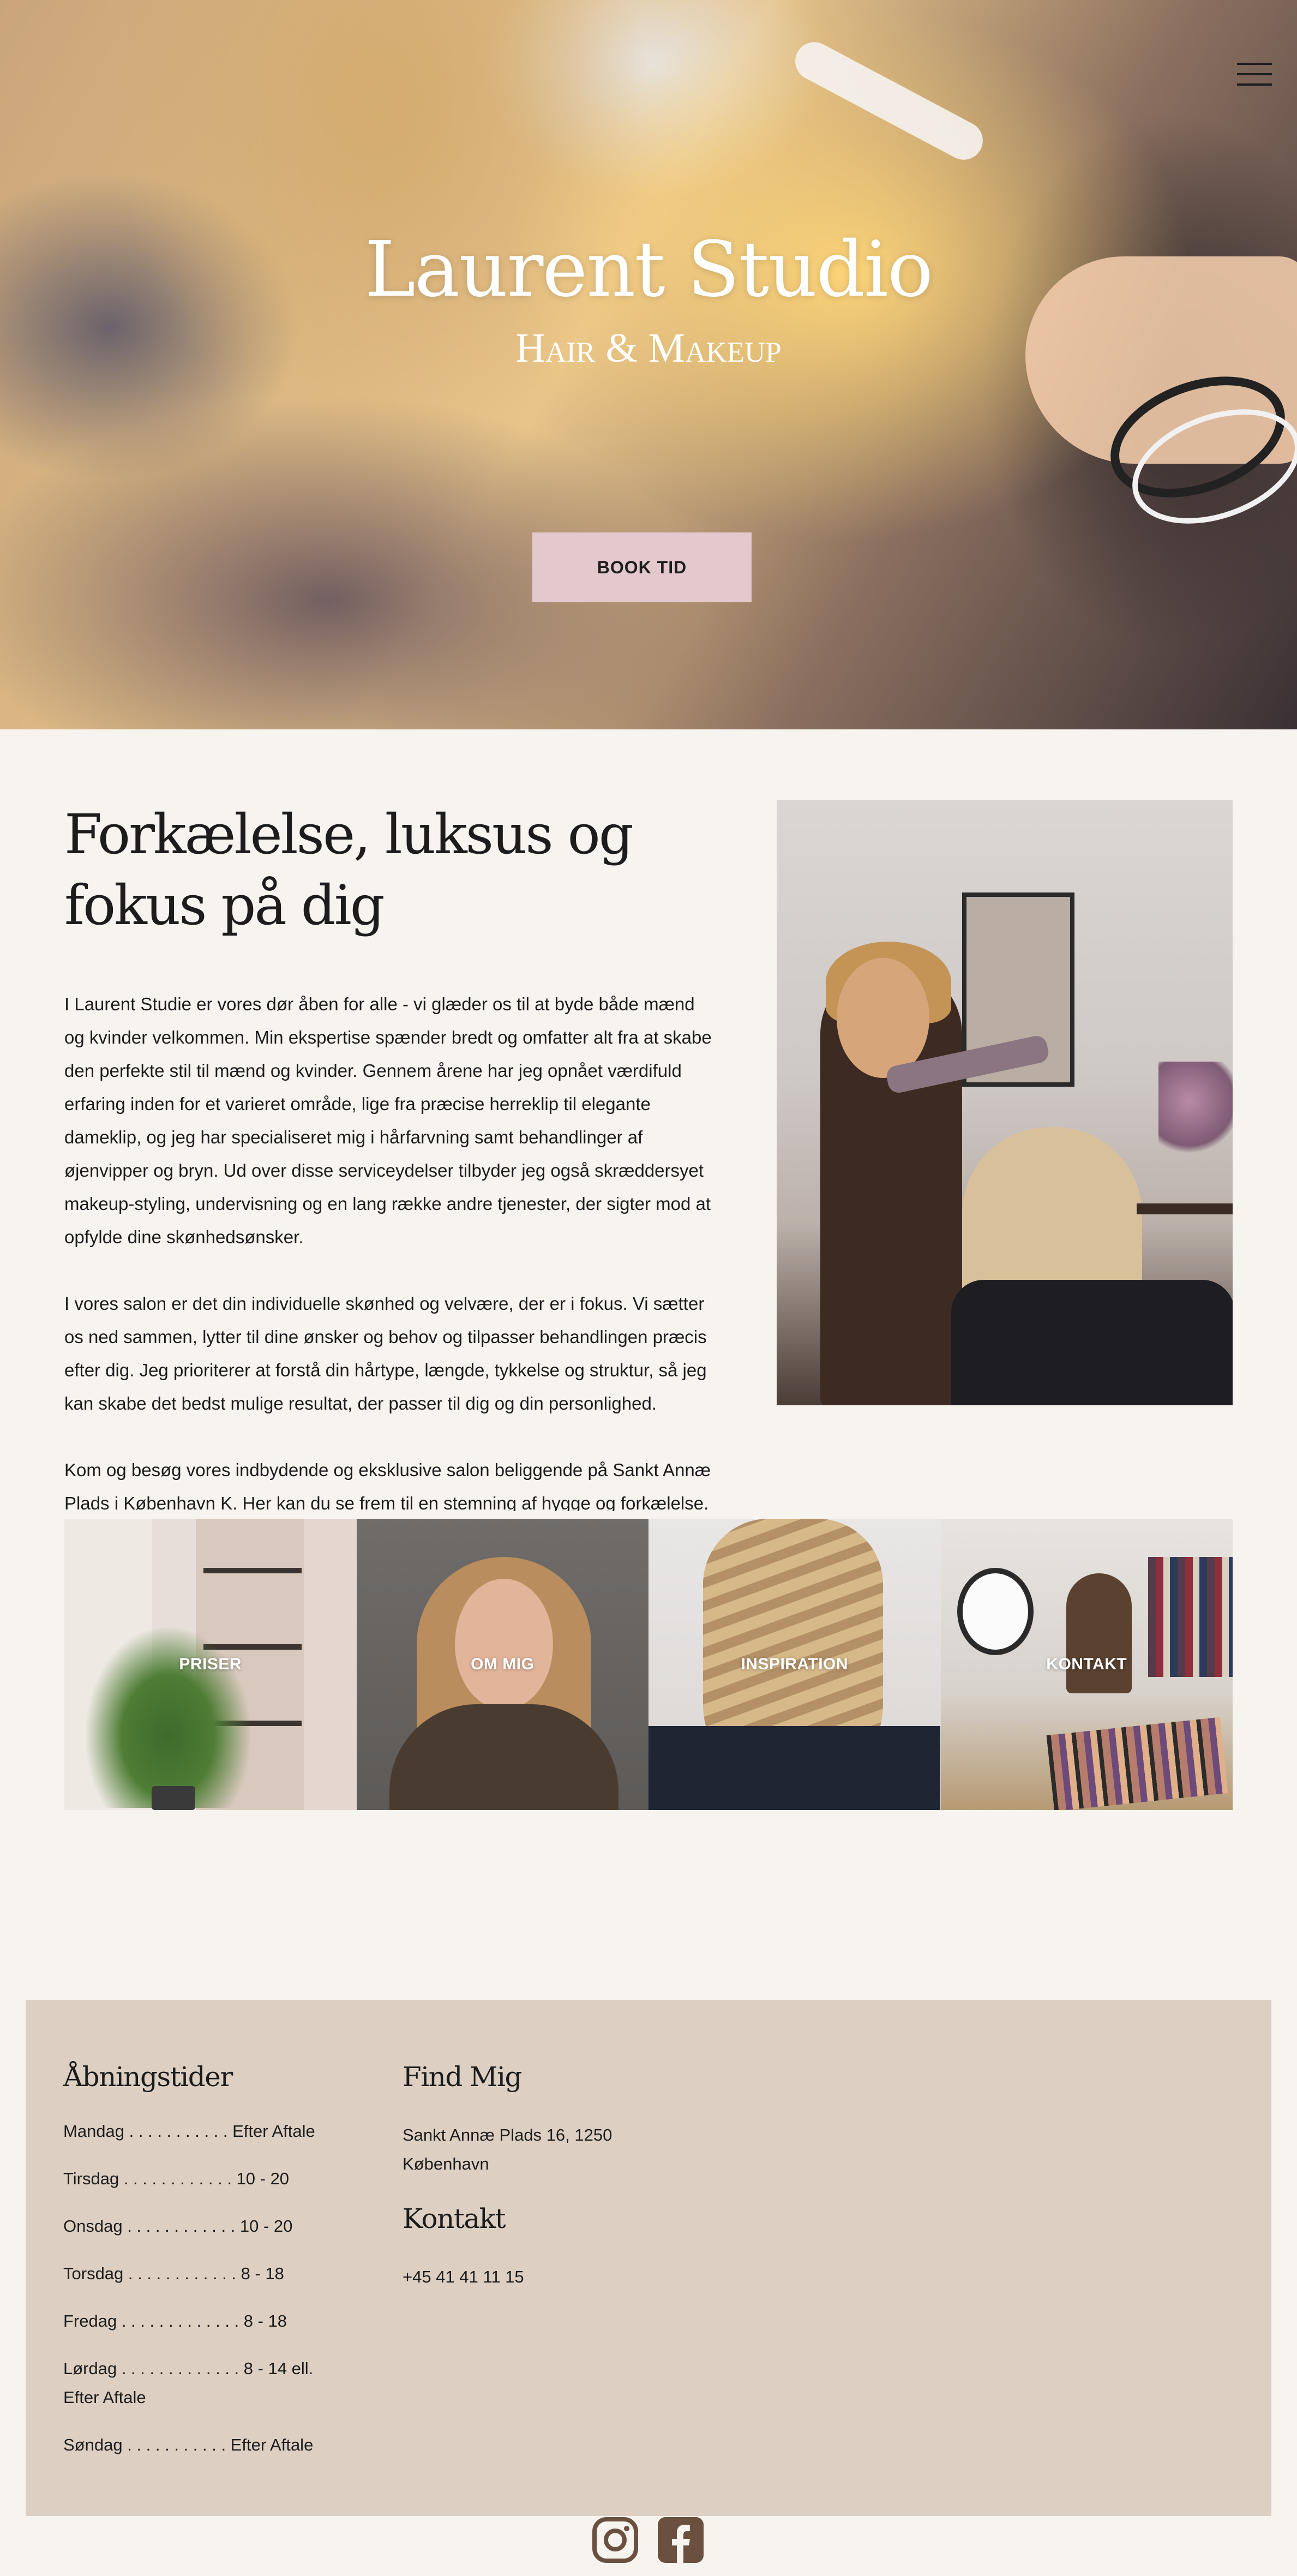 This screenshot has width=1297, height=2576. I want to click on intro-heading-line1: Forkælelse, luksus og, so click(349, 834).